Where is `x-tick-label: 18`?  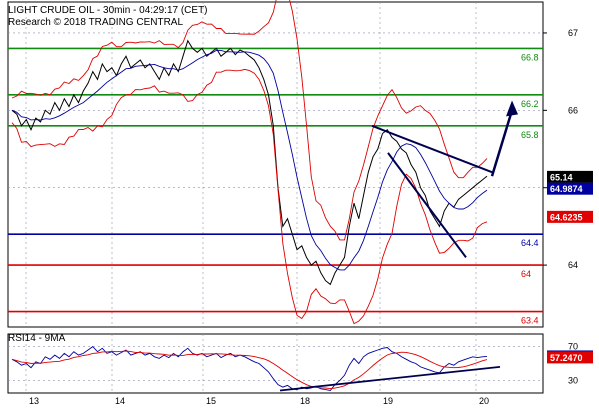 x-tick-label: 18 is located at coordinates (305, 401).